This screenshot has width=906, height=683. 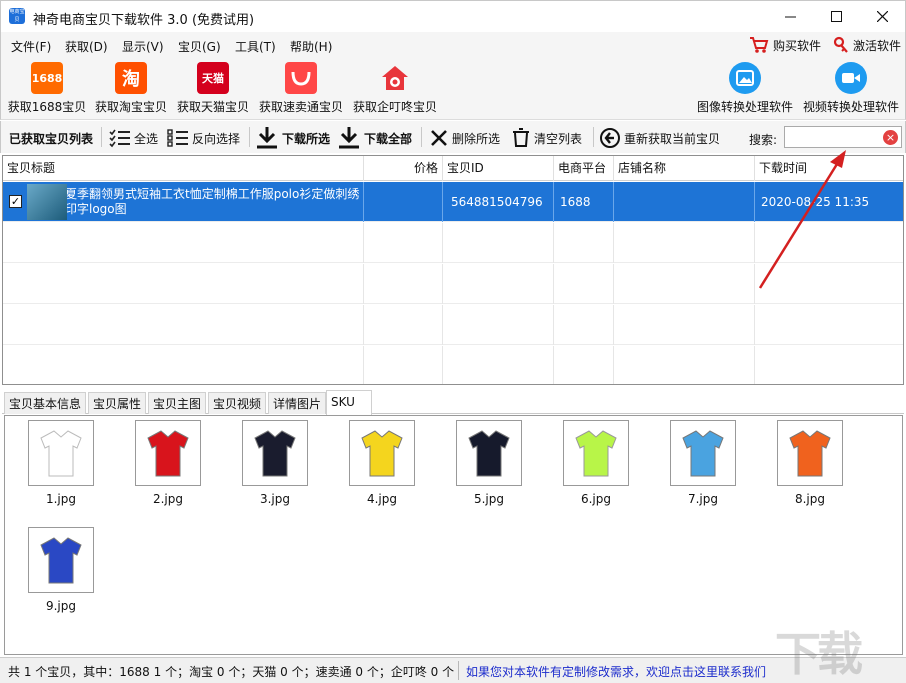 What do you see at coordinates (349, 138) in the screenshot?
I see `download-icon` at bounding box center [349, 138].